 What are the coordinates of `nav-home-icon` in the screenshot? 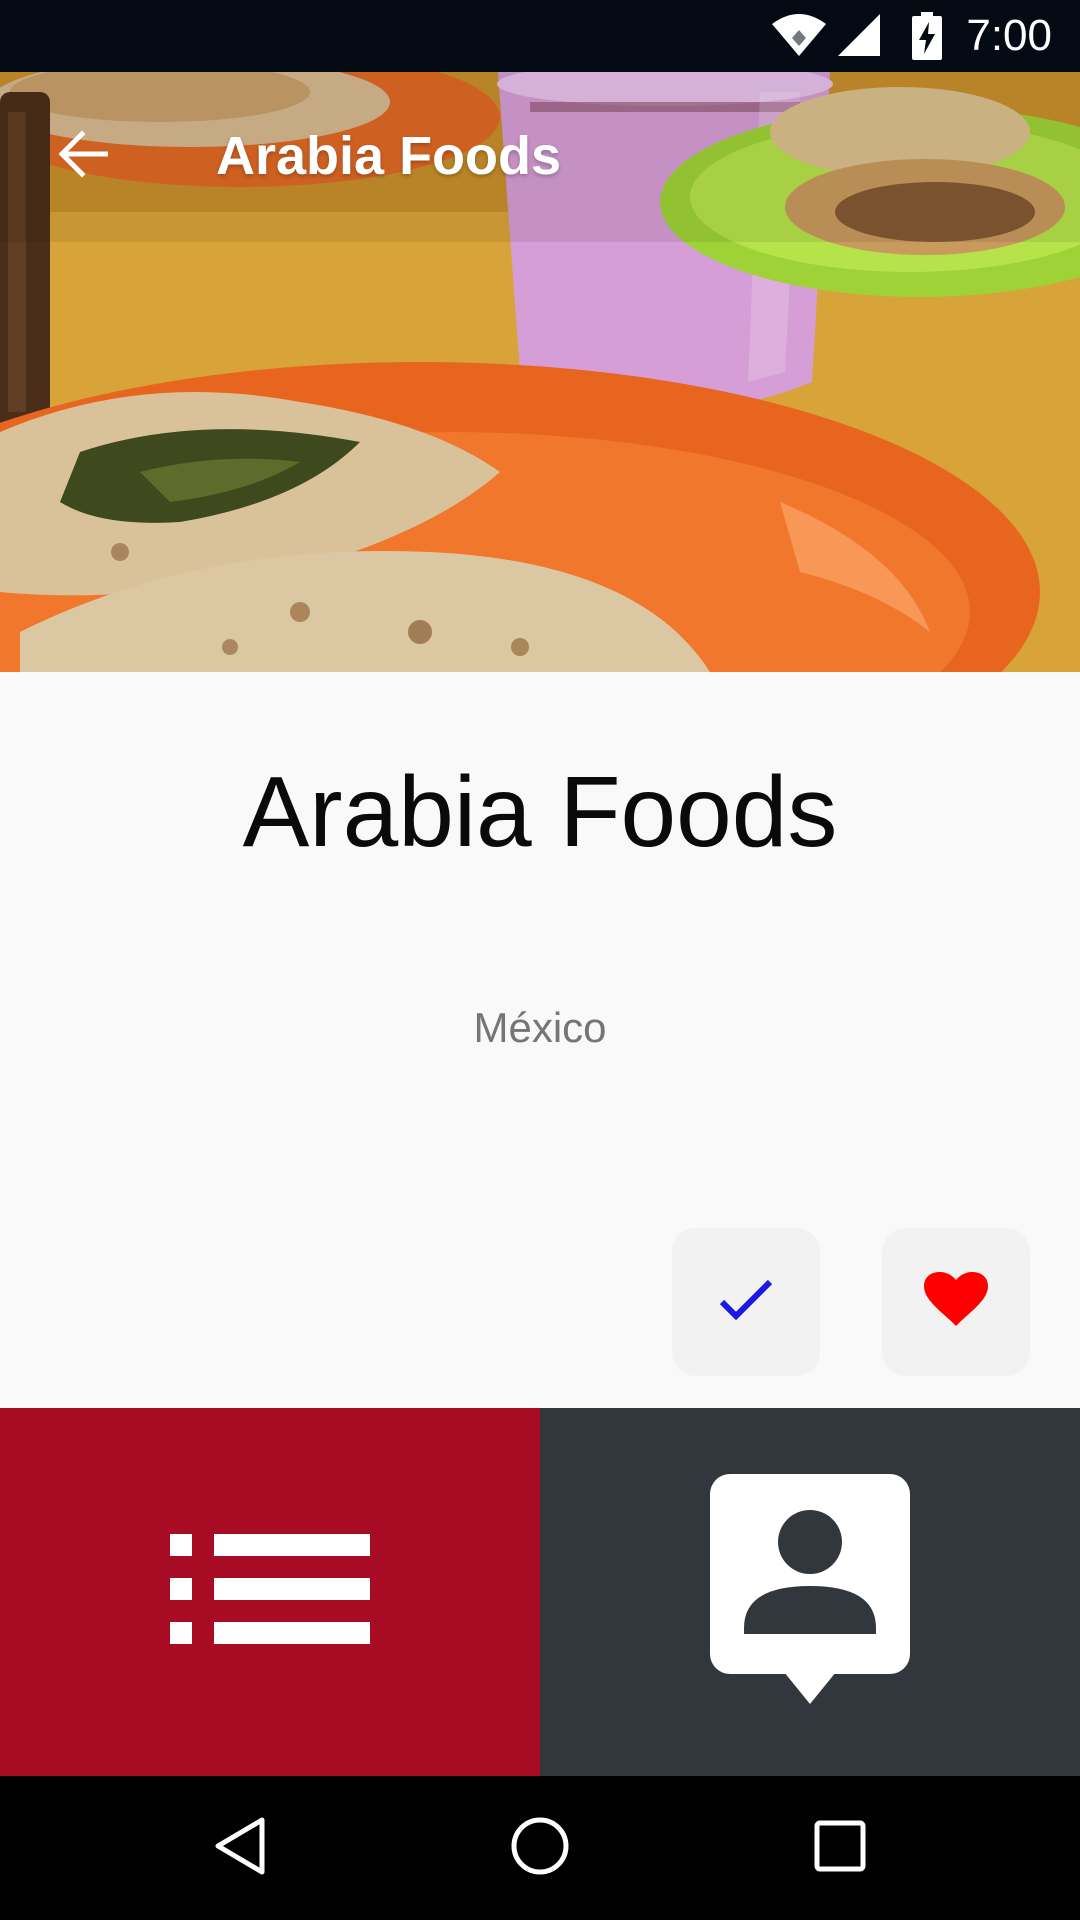 It's located at (540, 1848).